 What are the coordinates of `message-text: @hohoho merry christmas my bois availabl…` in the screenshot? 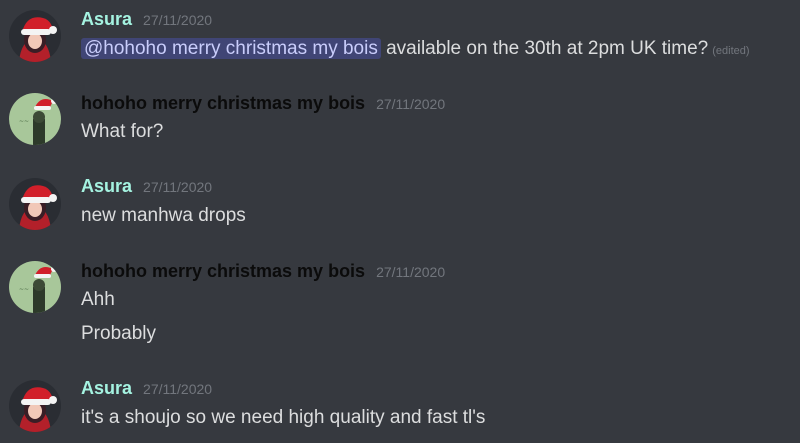 It's located at (415, 49).